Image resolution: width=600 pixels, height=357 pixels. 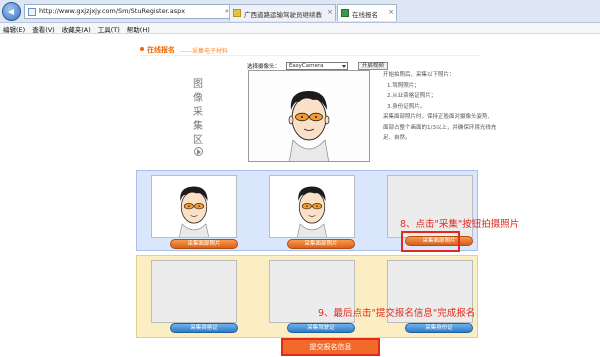 I want to click on divider, so click(x=310, y=55).